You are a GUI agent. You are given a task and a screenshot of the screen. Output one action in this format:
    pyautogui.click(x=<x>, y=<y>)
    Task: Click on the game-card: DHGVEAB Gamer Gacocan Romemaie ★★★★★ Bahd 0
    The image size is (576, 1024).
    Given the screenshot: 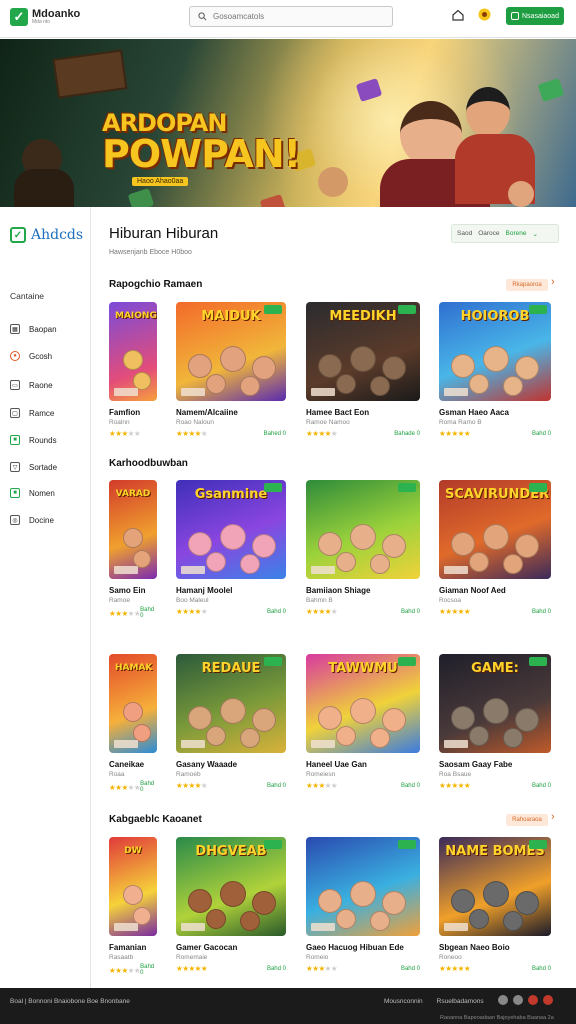 What is the action you would take?
    pyautogui.click(x=231, y=905)
    